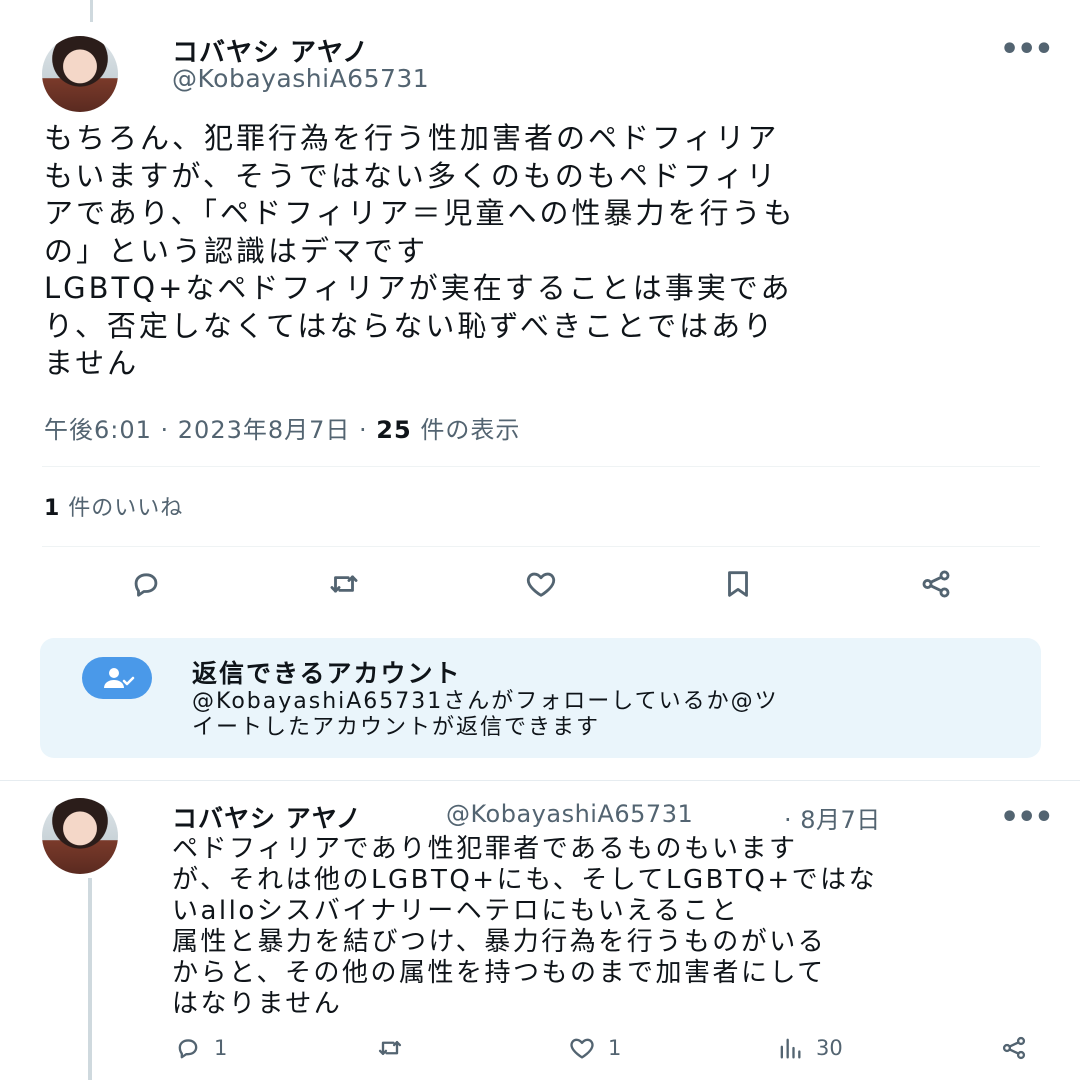 The height and width of the screenshot is (1080, 1080). I want to click on more-options-icon: •••, so click(1027, 49).